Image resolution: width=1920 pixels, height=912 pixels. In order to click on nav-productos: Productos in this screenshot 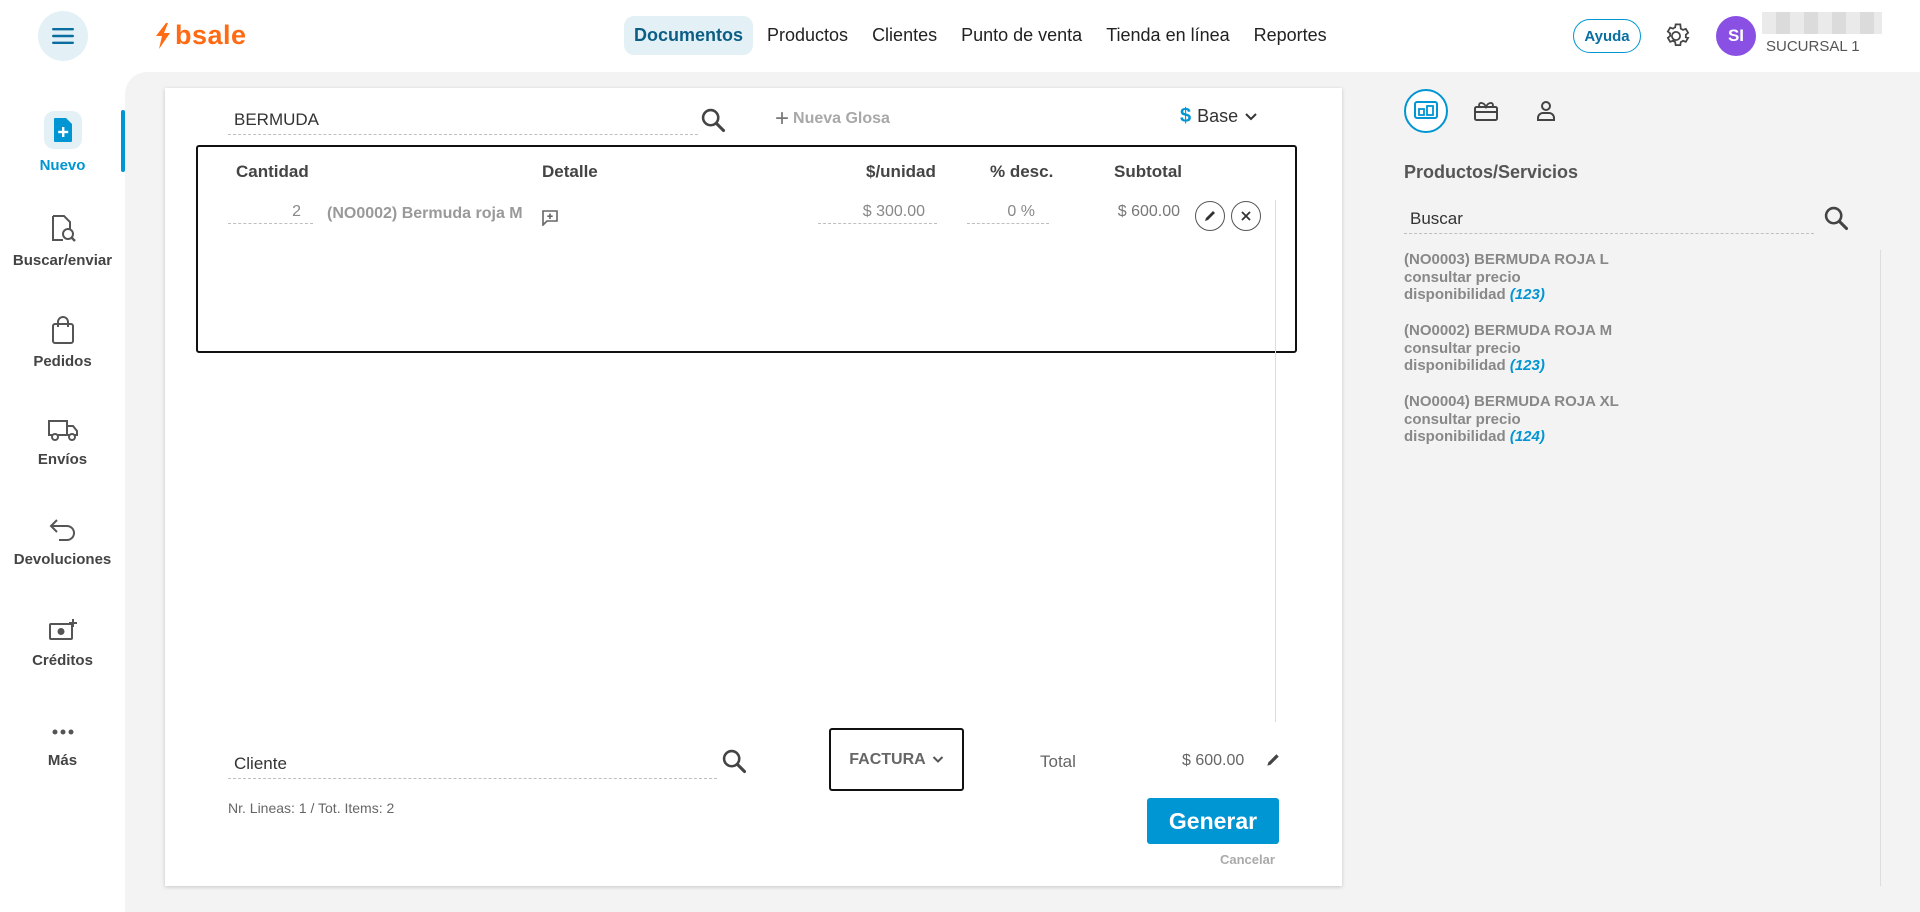, I will do `click(807, 35)`.